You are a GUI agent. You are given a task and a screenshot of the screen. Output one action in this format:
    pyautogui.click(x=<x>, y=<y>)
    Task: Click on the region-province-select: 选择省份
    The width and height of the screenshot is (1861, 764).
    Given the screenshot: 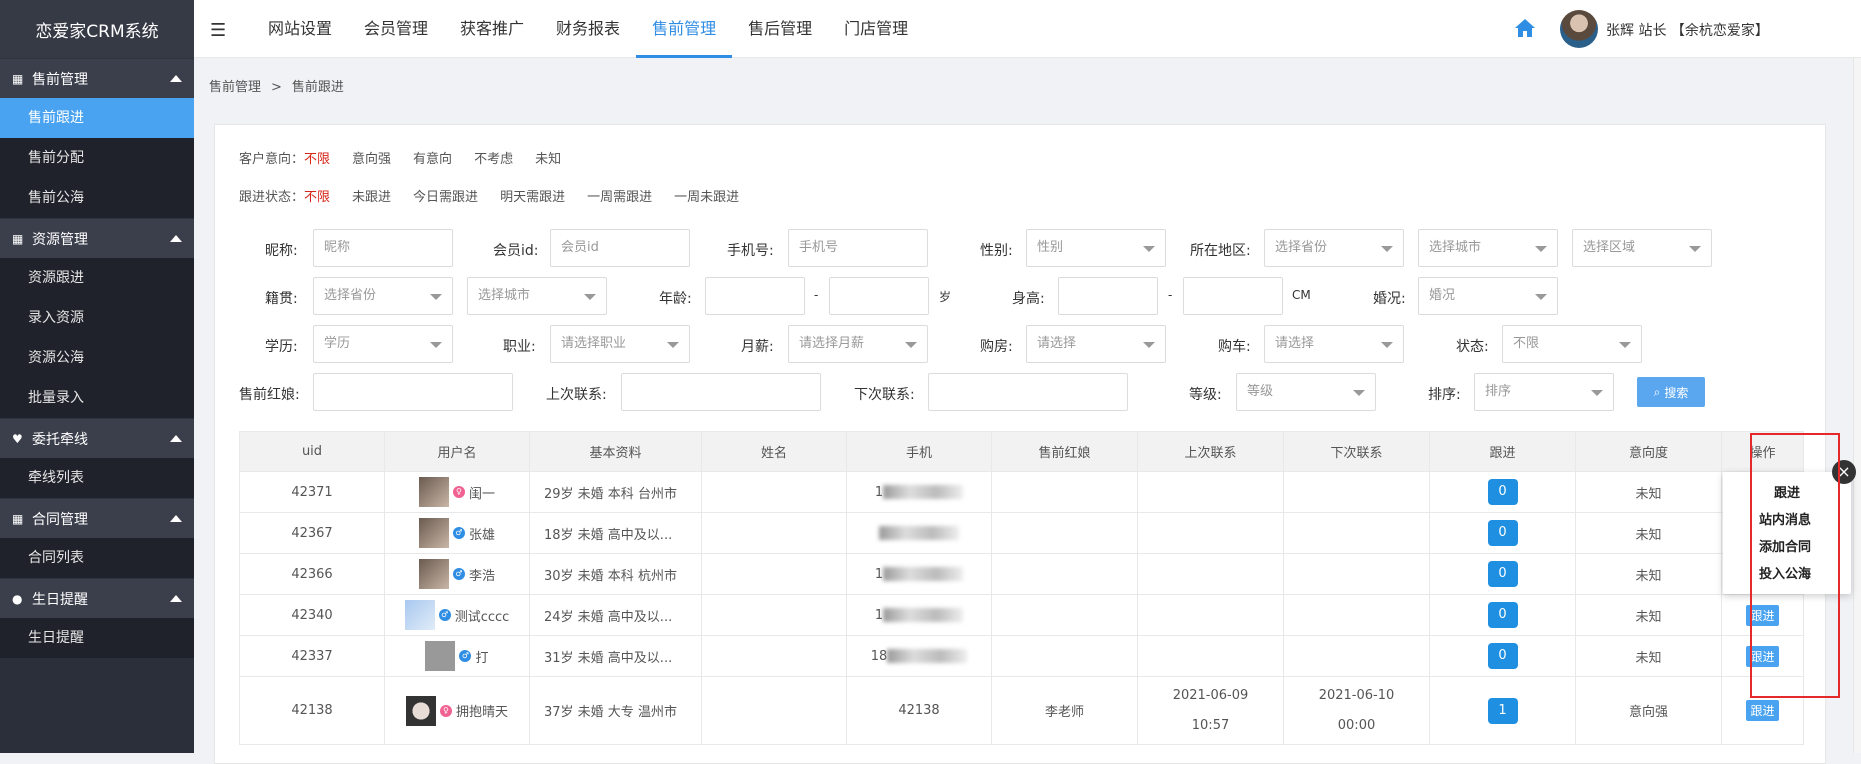 What is the action you would take?
    pyautogui.click(x=1334, y=248)
    